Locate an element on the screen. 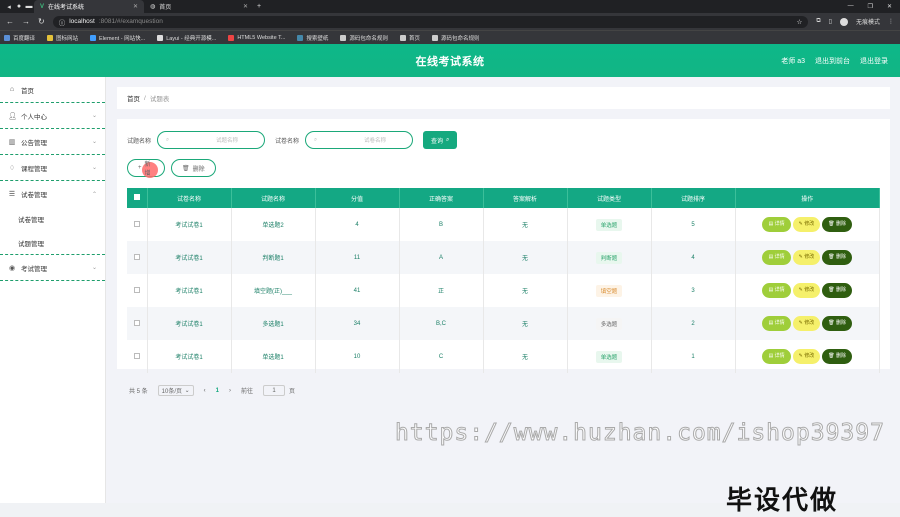 The height and width of the screenshot is (517, 900). tab-title: 在线考试系统 is located at coordinates (66, 8).